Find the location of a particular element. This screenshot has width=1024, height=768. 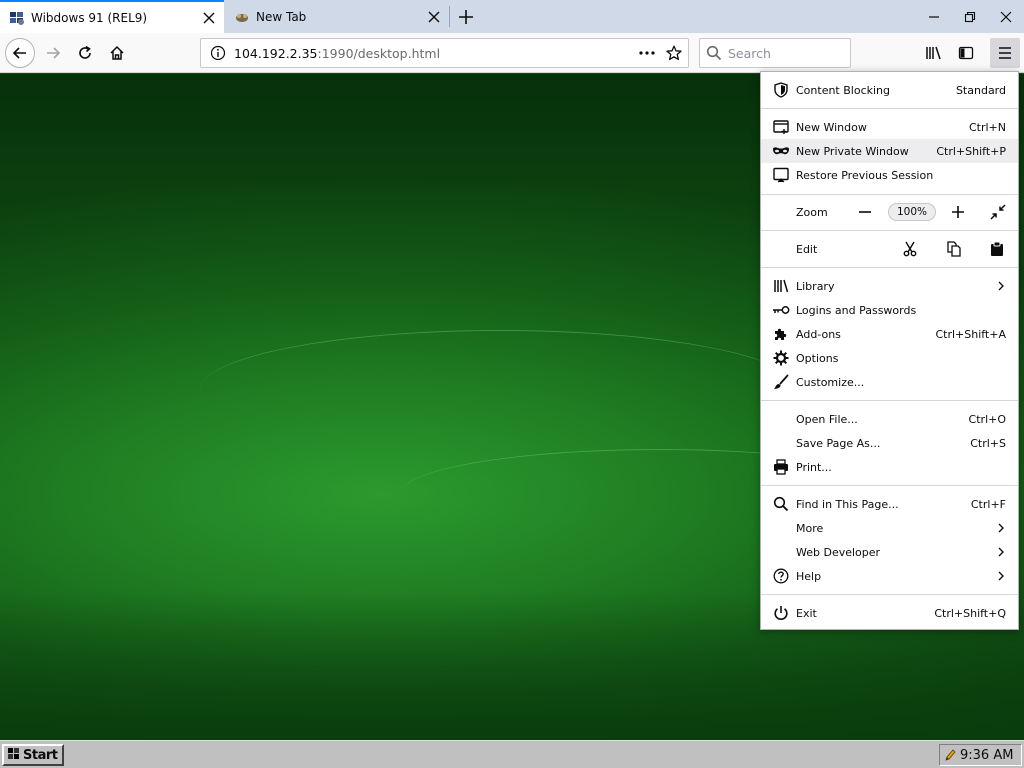

new-window-icon is located at coordinates (781, 127).